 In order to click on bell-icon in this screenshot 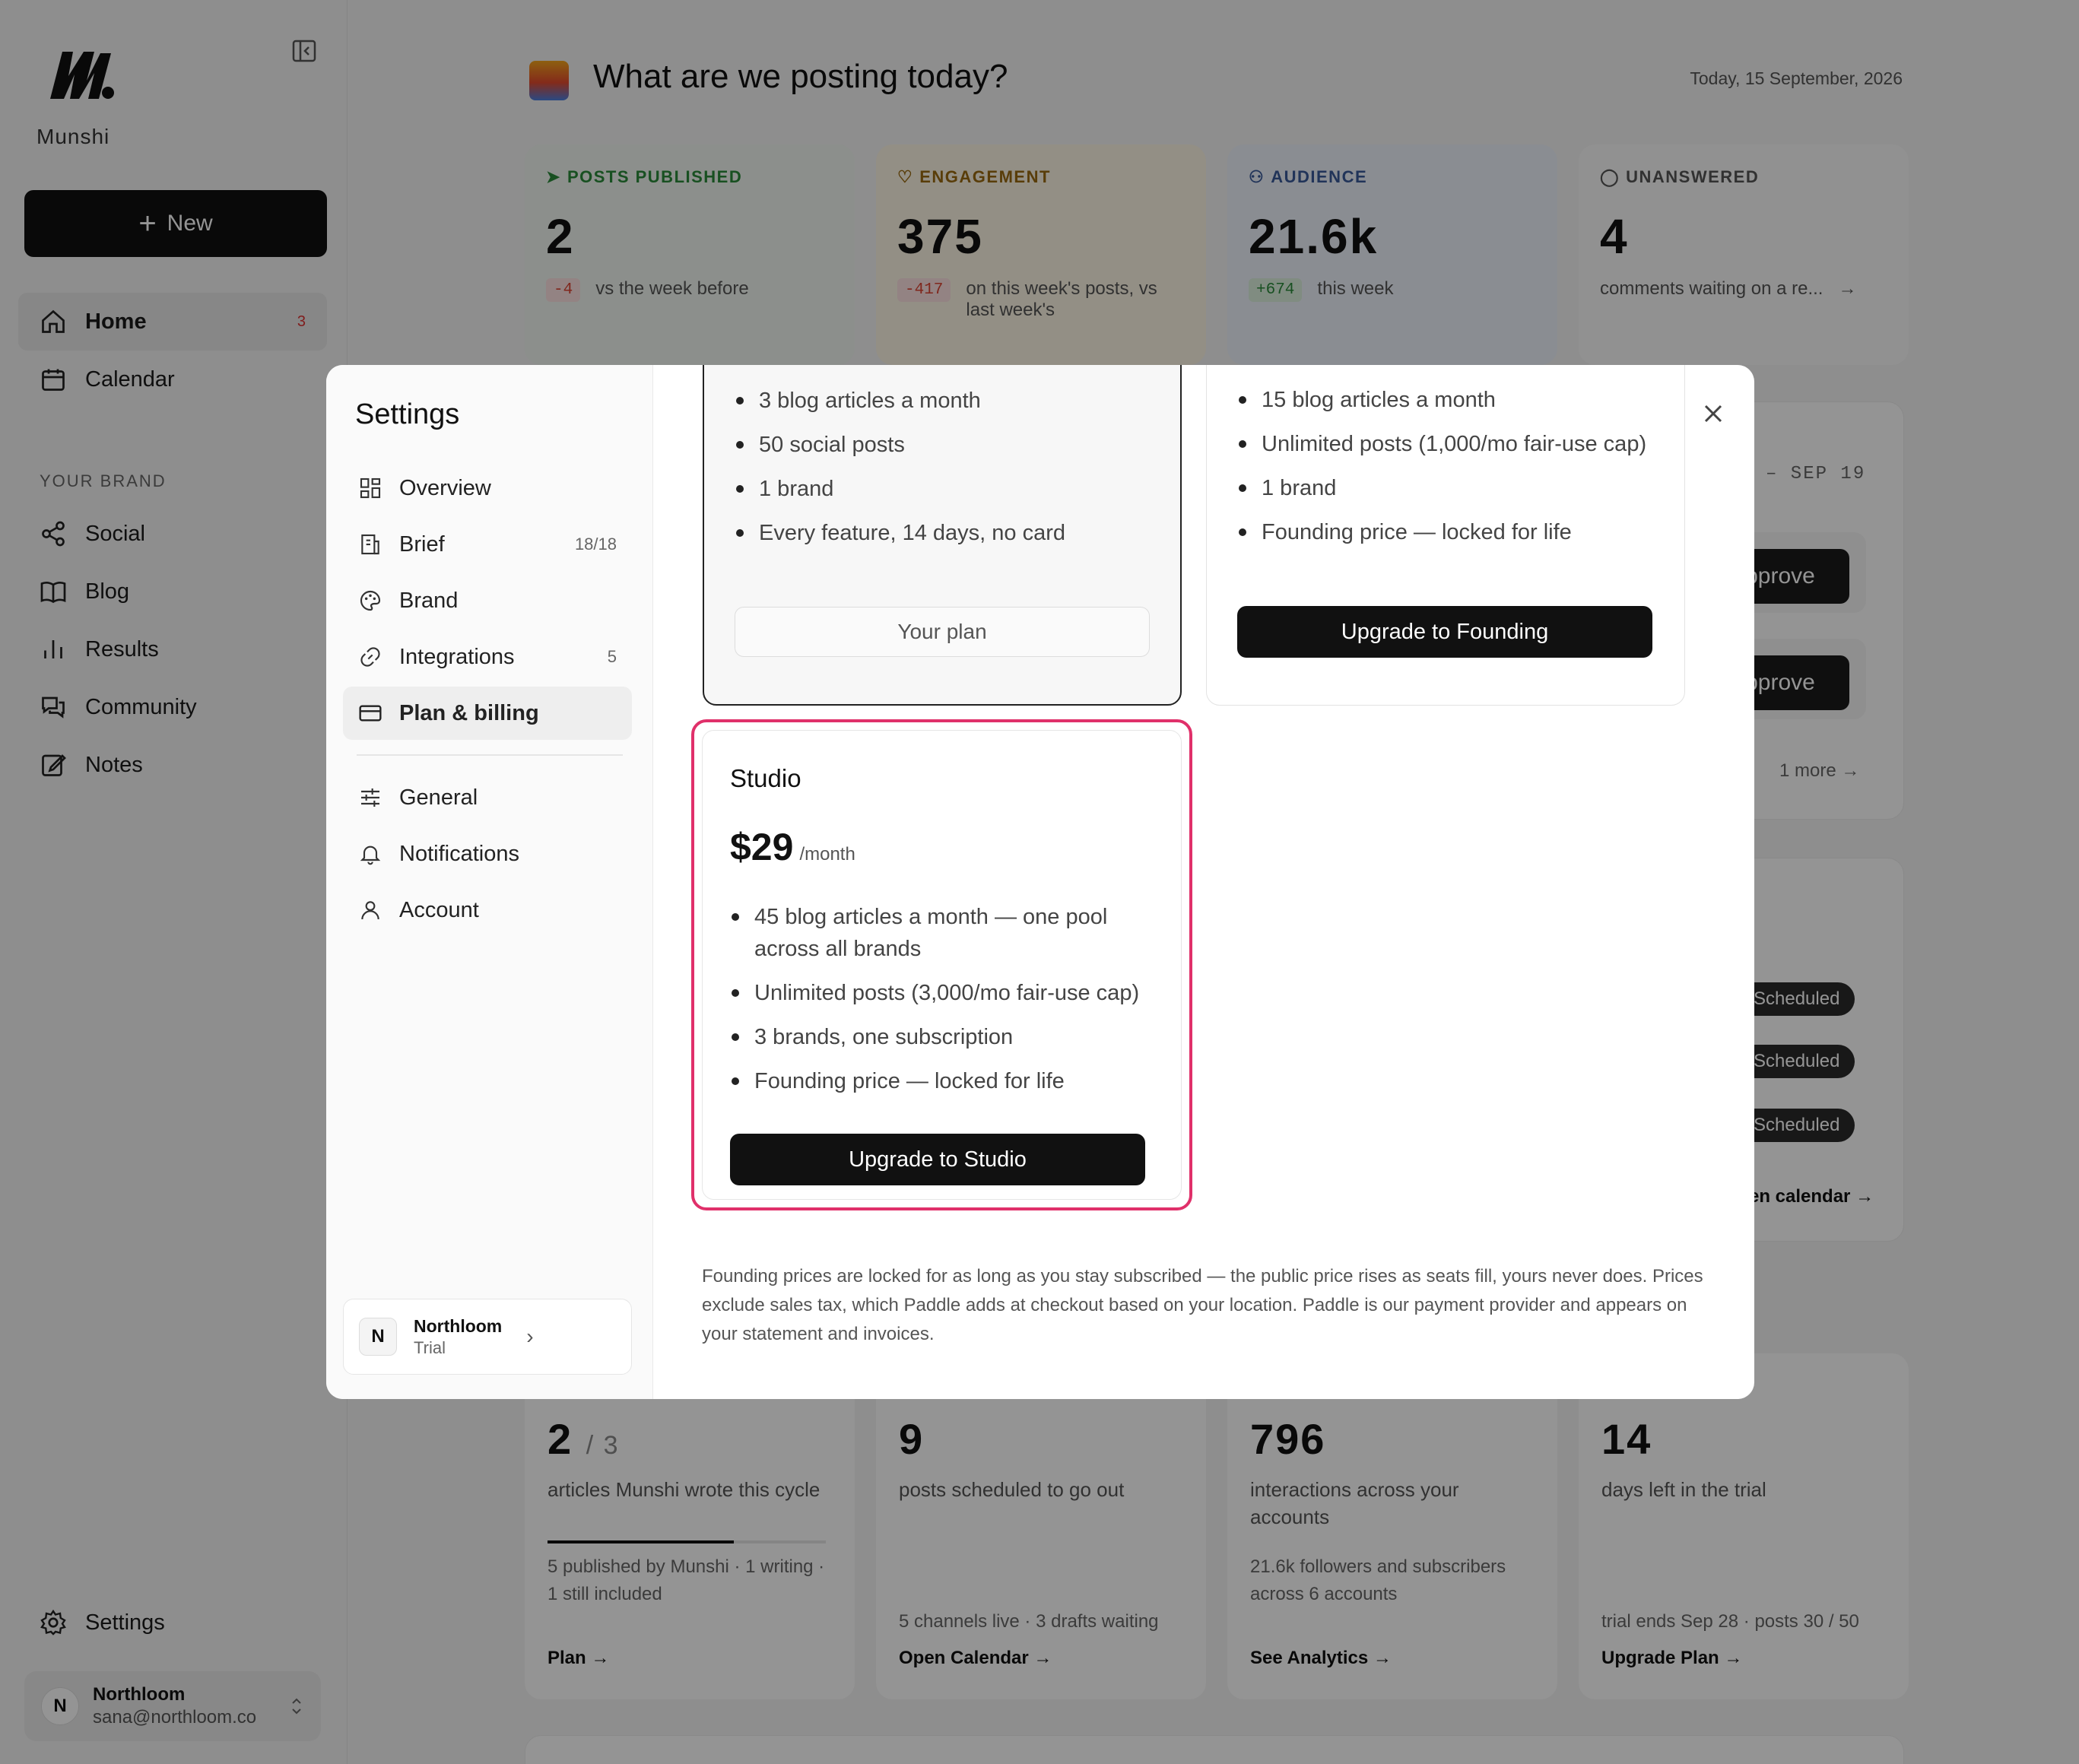, I will do `click(370, 855)`.